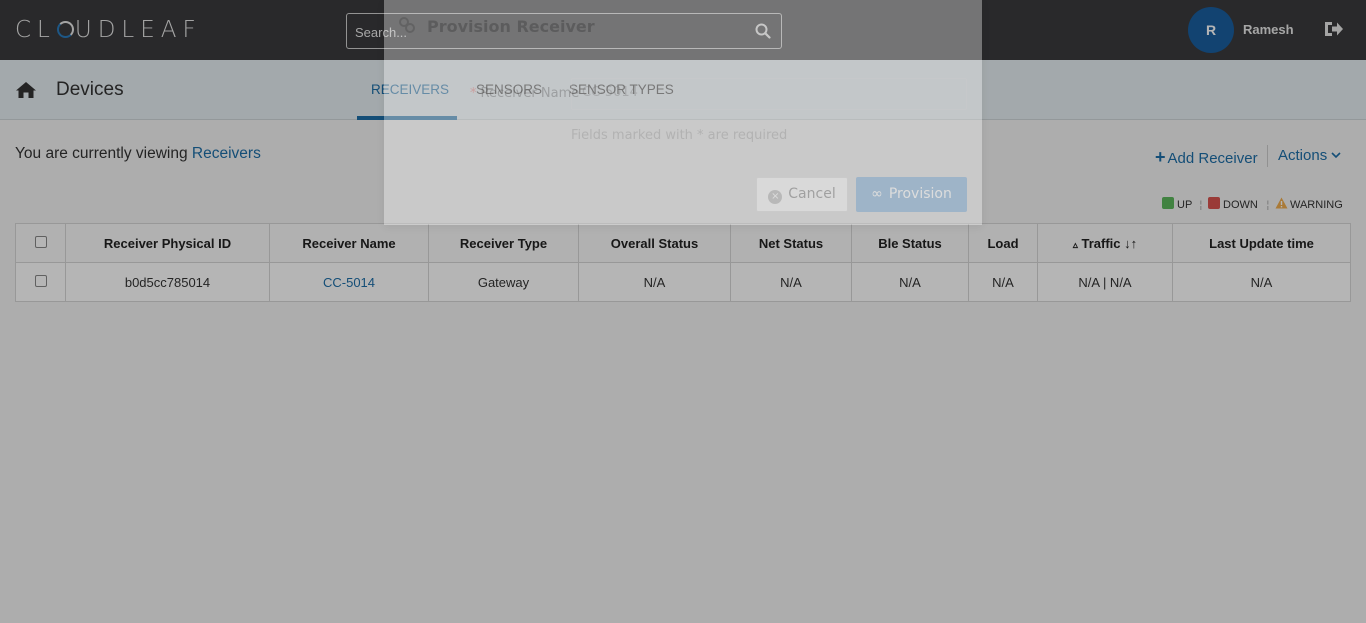  What do you see at coordinates (920, 194) in the screenshot?
I see `provision-label: Provision` at bounding box center [920, 194].